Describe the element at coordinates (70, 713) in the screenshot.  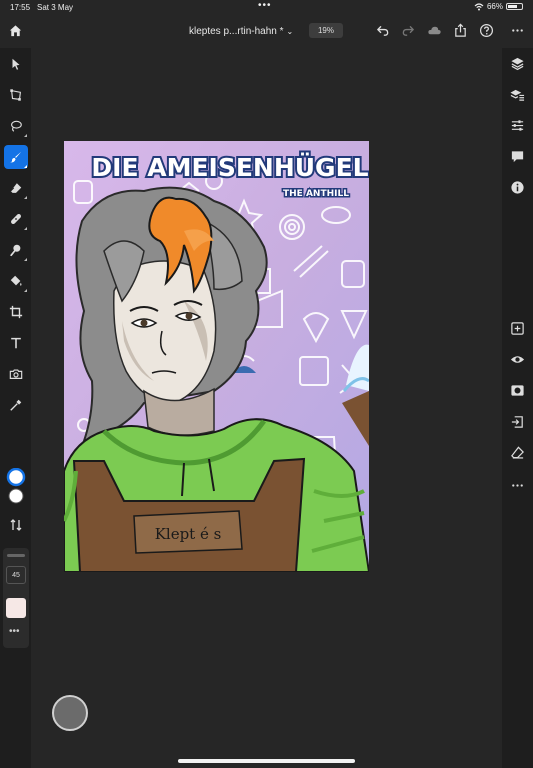
I see `touch-shortcut-button` at that location.